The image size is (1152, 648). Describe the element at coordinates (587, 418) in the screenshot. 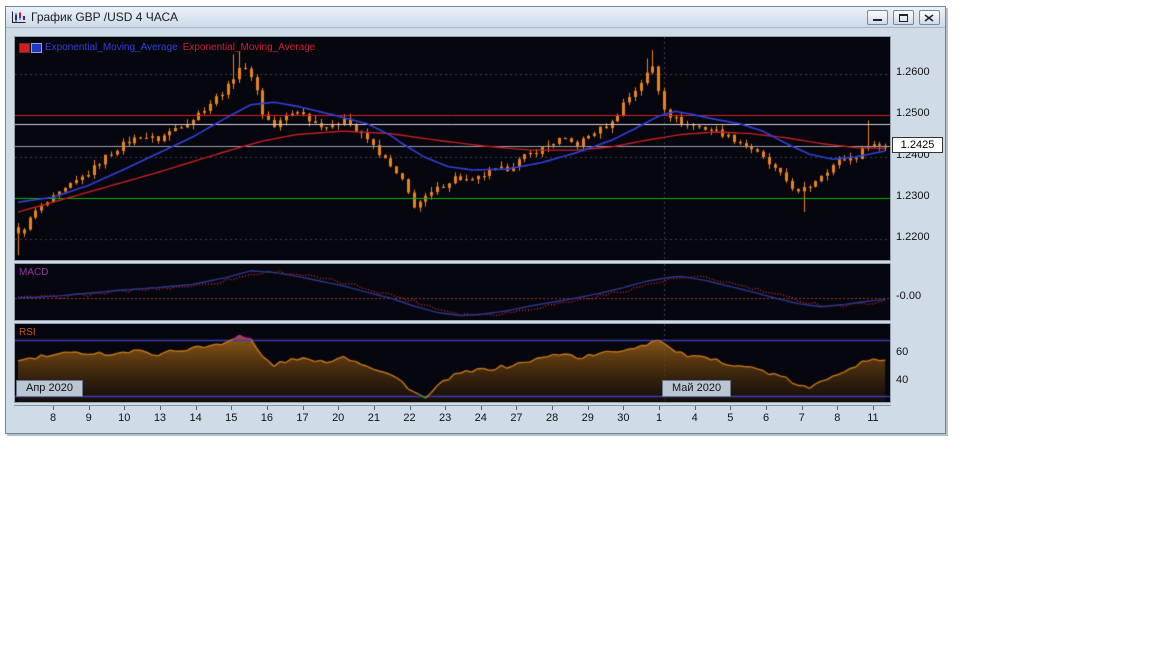

I see `time-axis-label: 29` at that location.